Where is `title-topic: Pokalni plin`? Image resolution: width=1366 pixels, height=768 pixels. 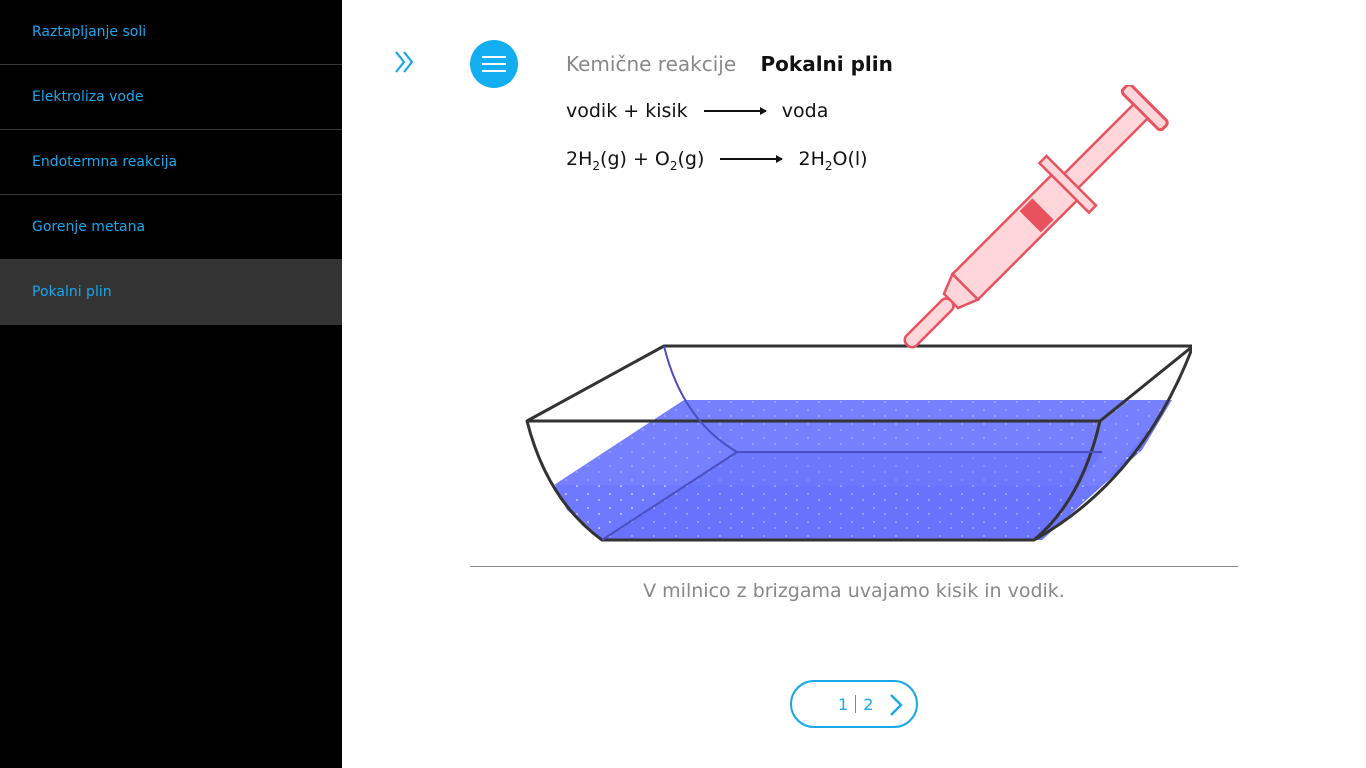
title-topic: Pokalni plin is located at coordinates (826, 64).